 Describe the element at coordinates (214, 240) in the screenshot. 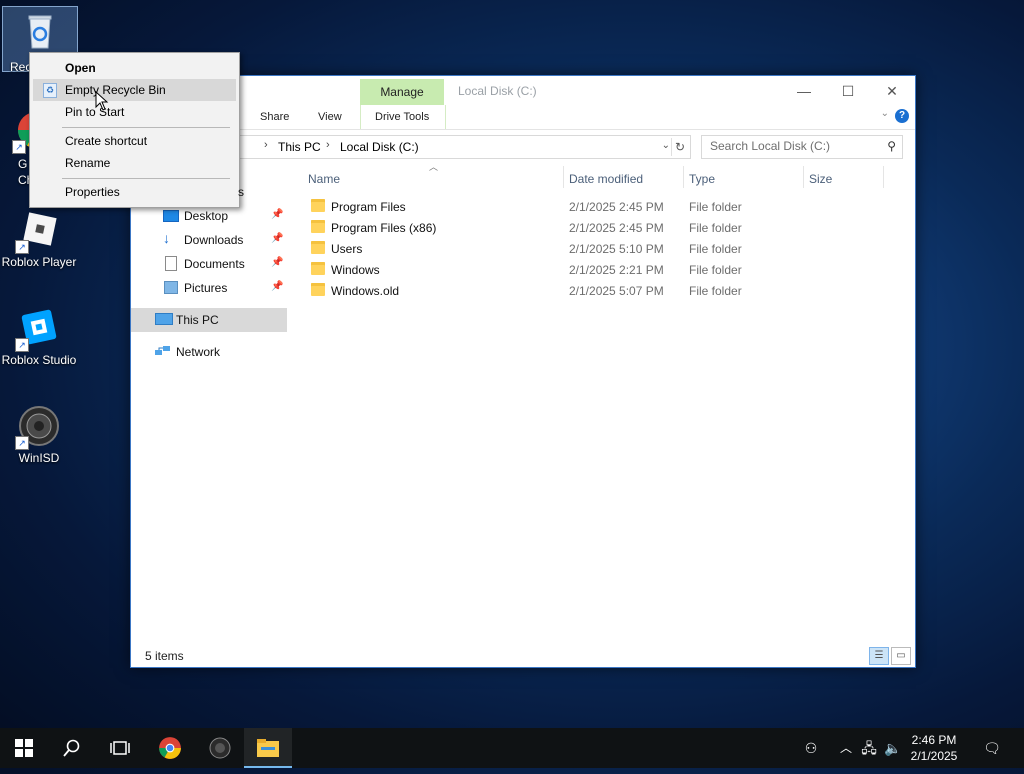

I see `nav-item-label: Downloads` at that location.